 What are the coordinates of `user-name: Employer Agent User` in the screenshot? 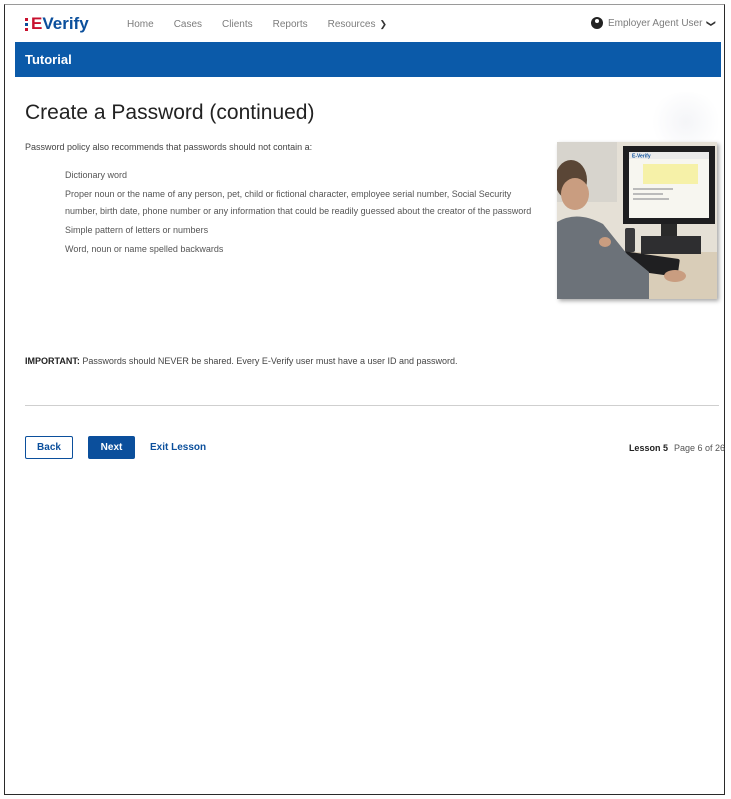 It's located at (655, 23).